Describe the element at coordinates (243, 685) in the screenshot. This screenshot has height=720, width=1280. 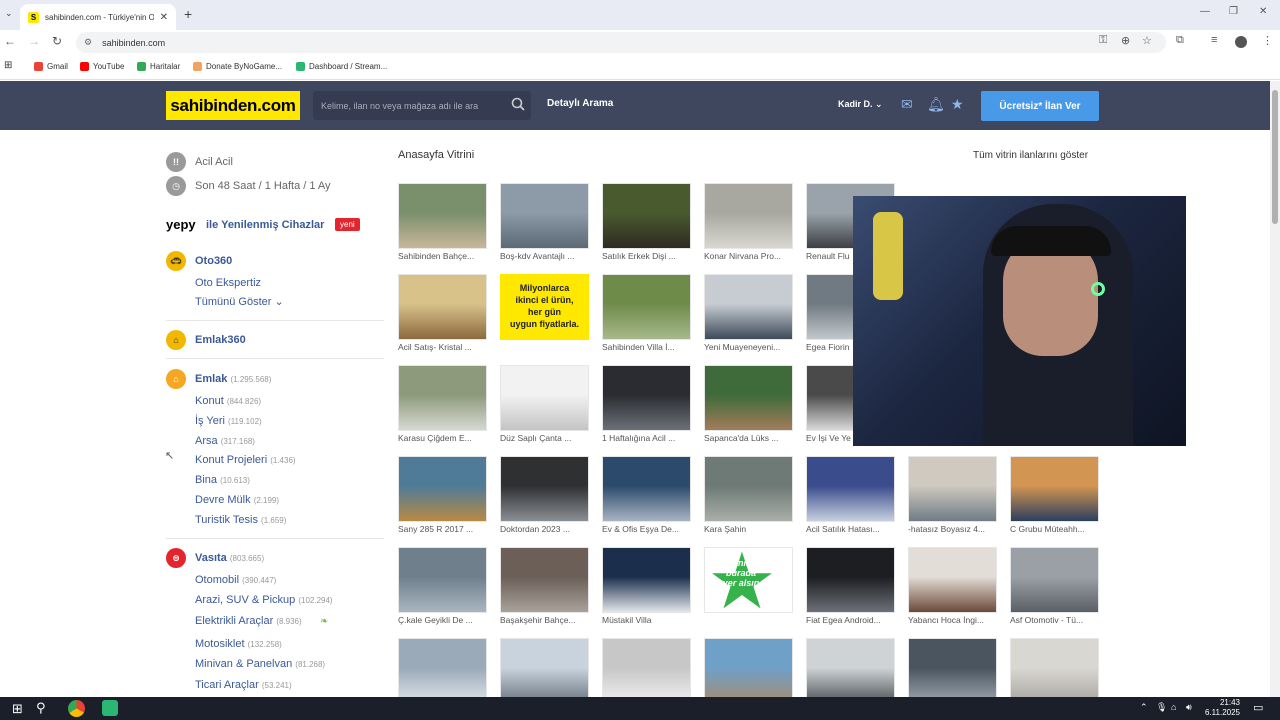
I see `vasita-item: Ticari Araçlar (53.241)` at that location.